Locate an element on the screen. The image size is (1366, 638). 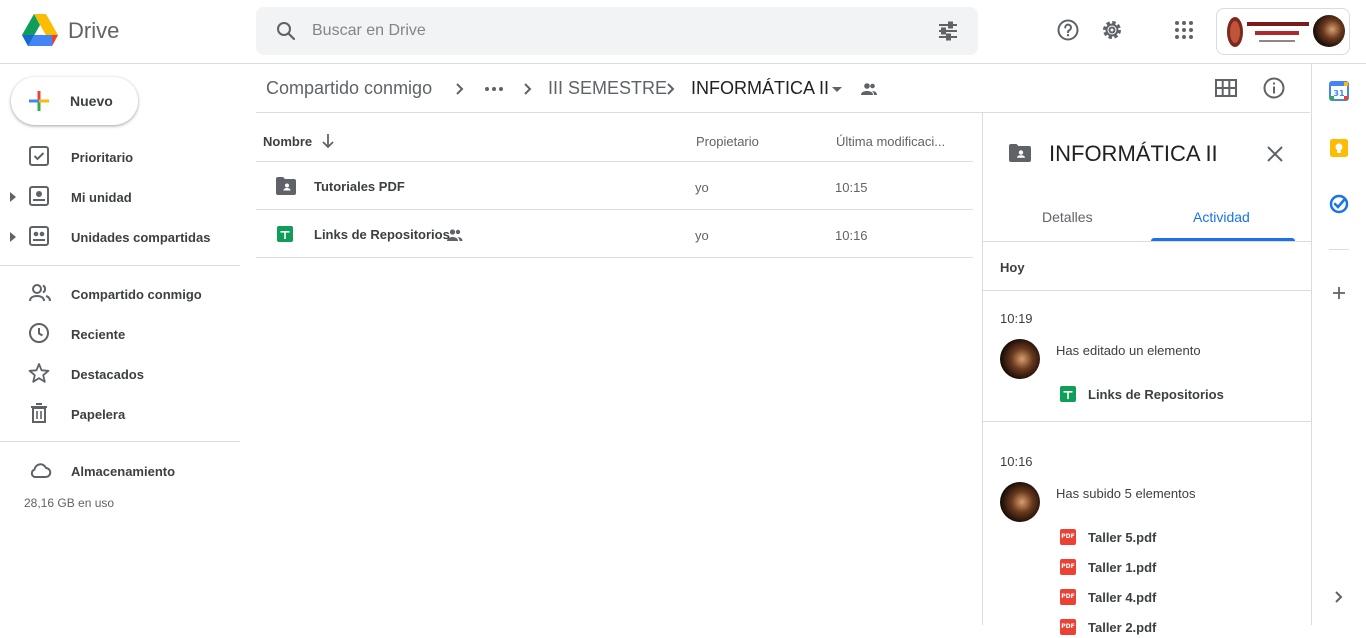
search-bar is located at coordinates (617, 31).